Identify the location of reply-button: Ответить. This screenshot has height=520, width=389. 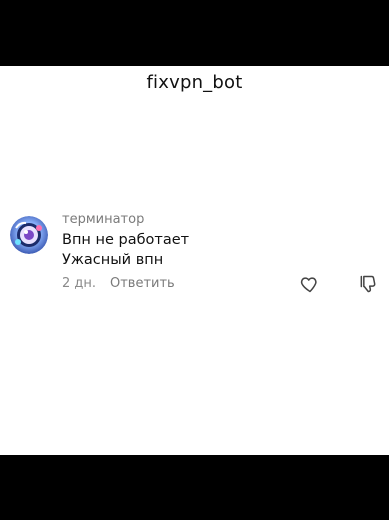
(142, 283).